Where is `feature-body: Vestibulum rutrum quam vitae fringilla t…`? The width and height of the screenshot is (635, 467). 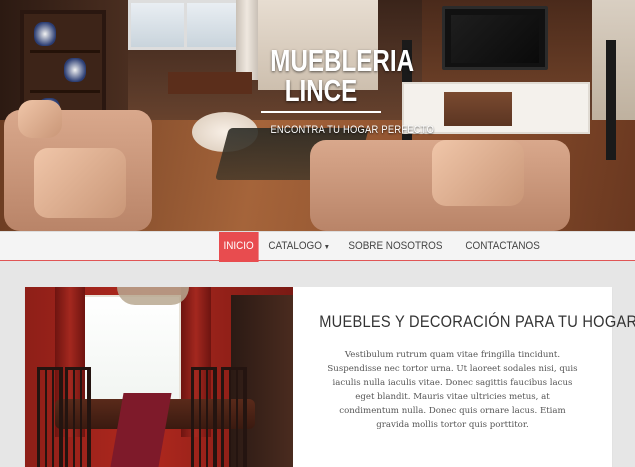
feature-body: Vestibulum rutrum quam vitae fringilla t… is located at coordinates (452, 390).